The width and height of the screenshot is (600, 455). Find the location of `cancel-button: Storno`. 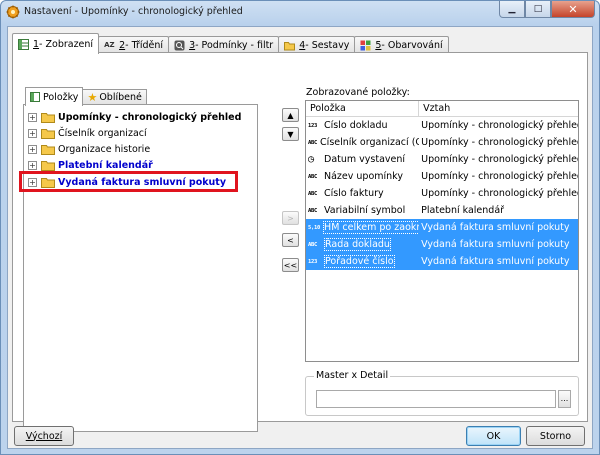

cancel-button: Storno is located at coordinates (555, 436).